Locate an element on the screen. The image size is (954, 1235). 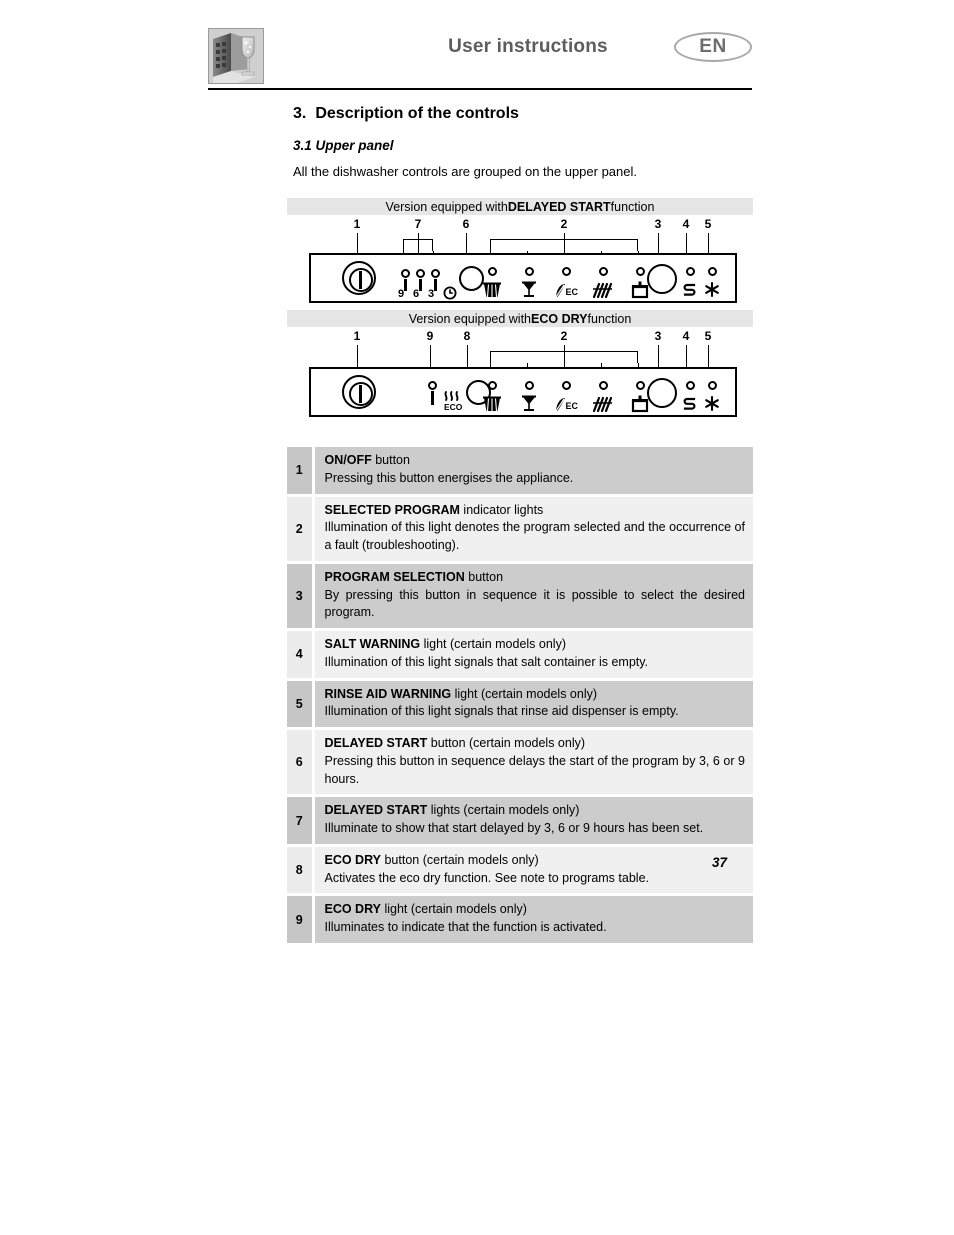
banner-bold: DELAYED START is located at coordinates (559, 206).